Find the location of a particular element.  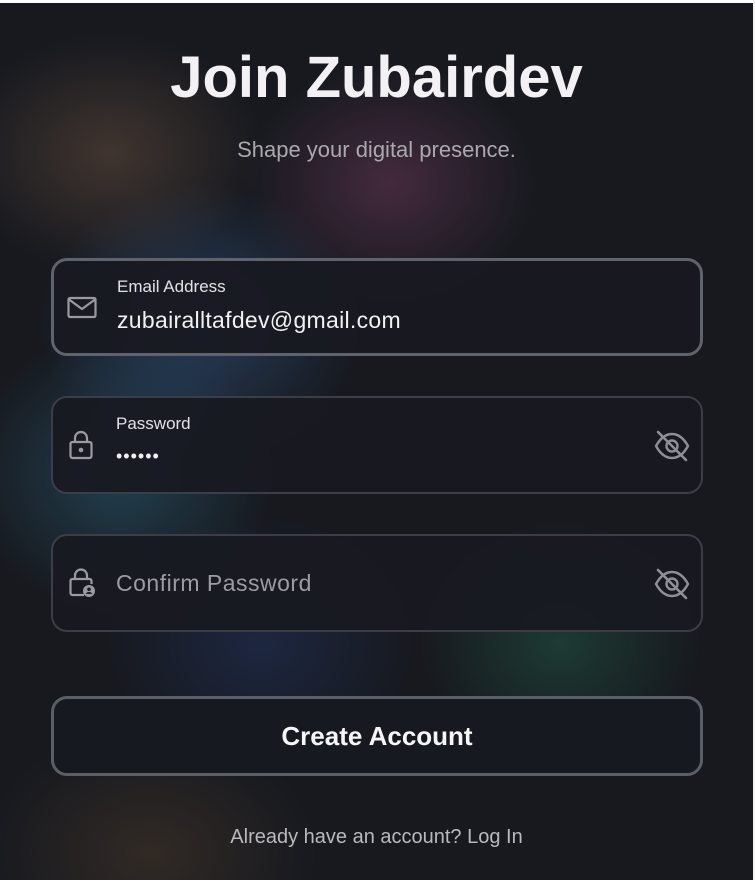

password-field-label: Password is located at coordinates (153, 423).